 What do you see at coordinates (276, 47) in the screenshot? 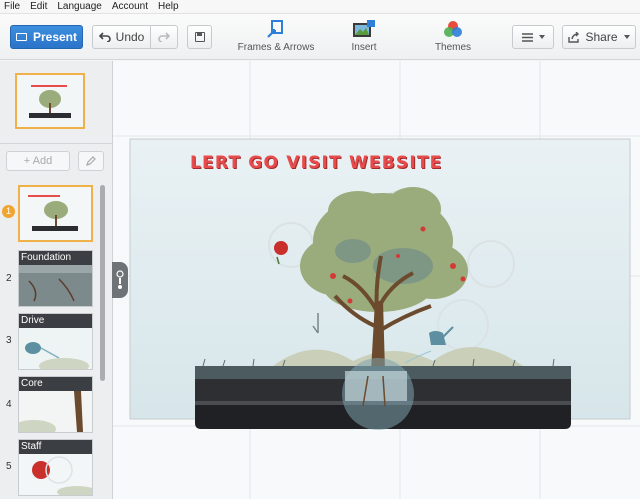
I see `frames-arrows-label: Frames & Arrows` at bounding box center [276, 47].